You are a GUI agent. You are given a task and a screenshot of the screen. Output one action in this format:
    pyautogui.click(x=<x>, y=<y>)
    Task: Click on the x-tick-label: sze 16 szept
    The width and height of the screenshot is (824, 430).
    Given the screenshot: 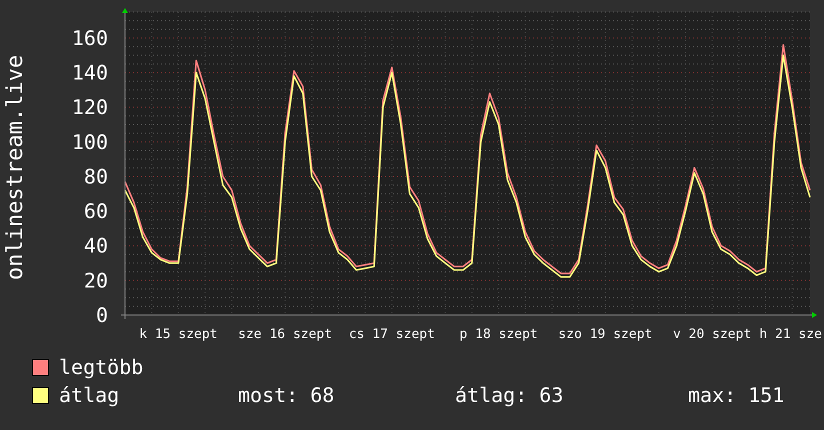 What is the action you would take?
    pyautogui.click(x=285, y=334)
    